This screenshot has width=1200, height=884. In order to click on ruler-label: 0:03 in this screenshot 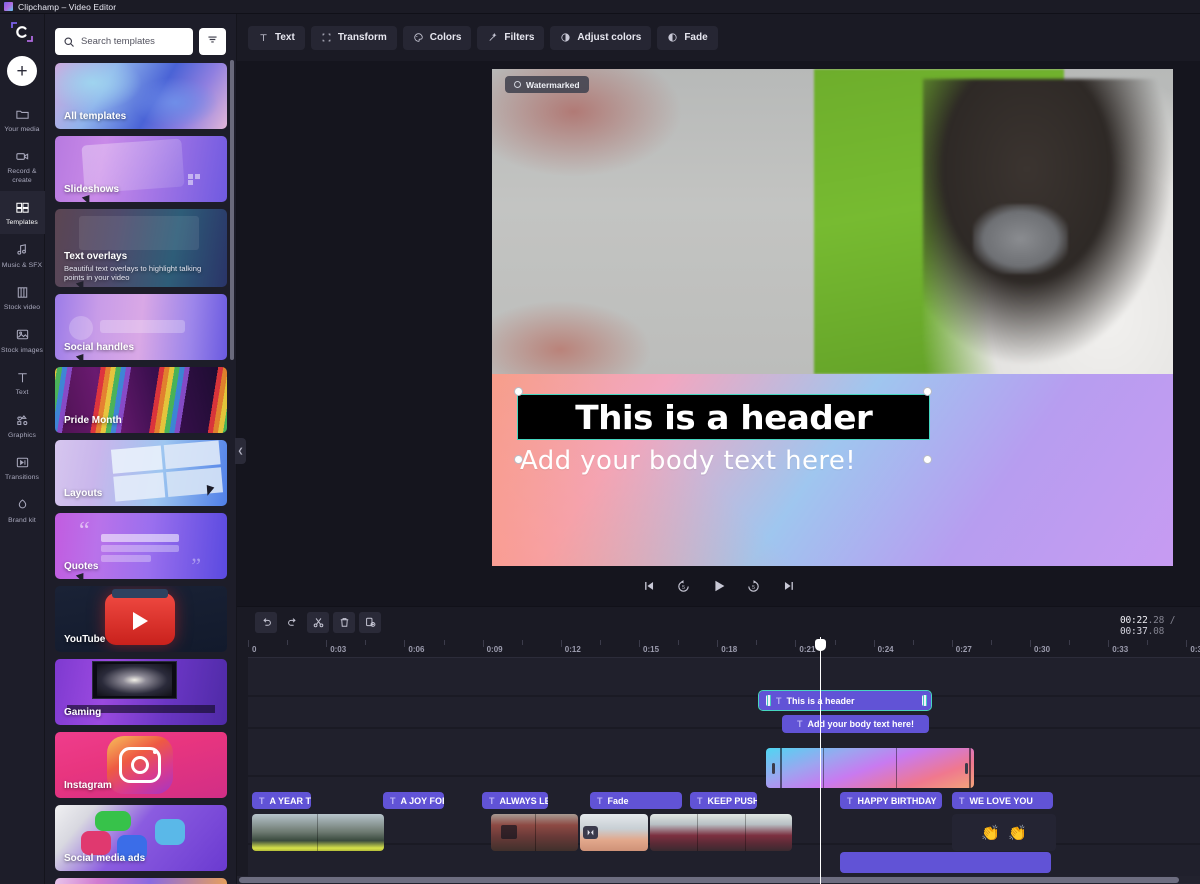, I will do `click(338, 649)`.